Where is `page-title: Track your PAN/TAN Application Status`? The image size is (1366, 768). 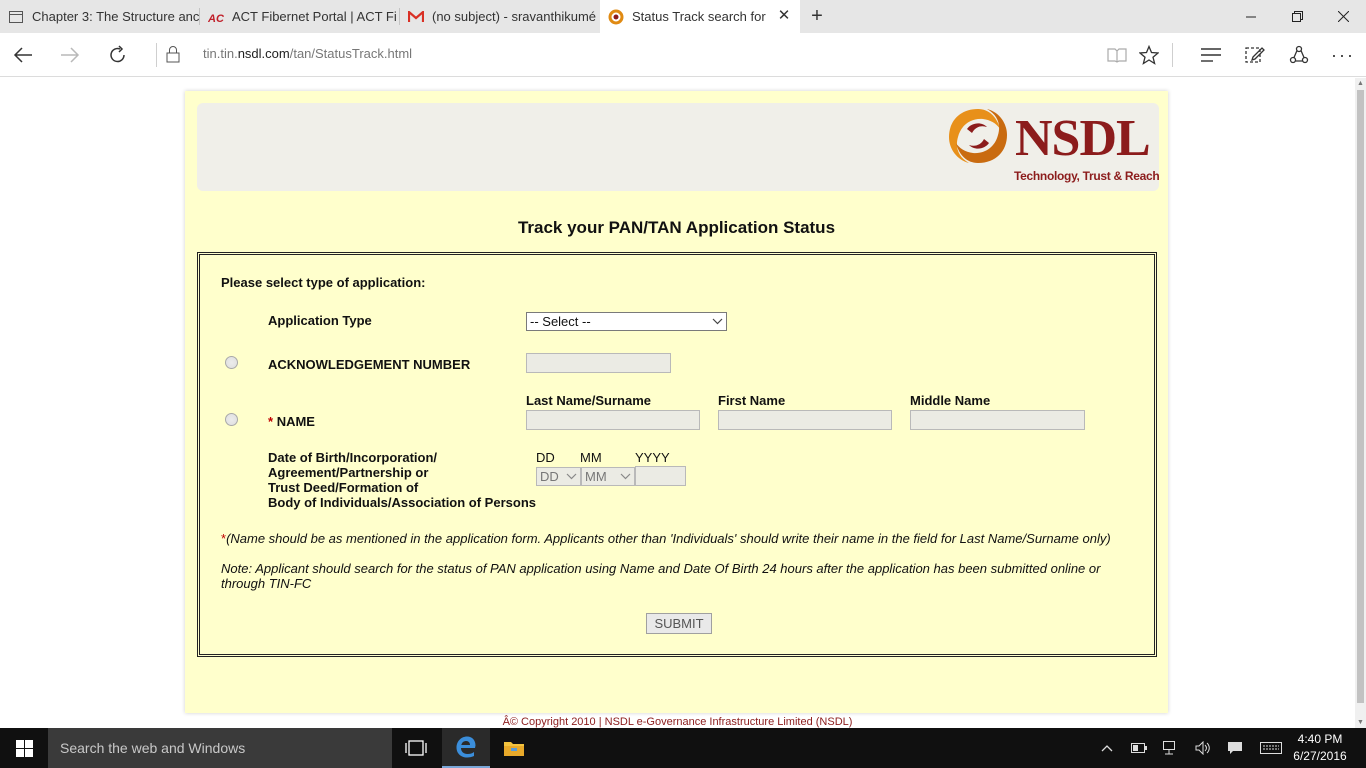 page-title: Track your PAN/TAN Application Status is located at coordinates (676, 227).